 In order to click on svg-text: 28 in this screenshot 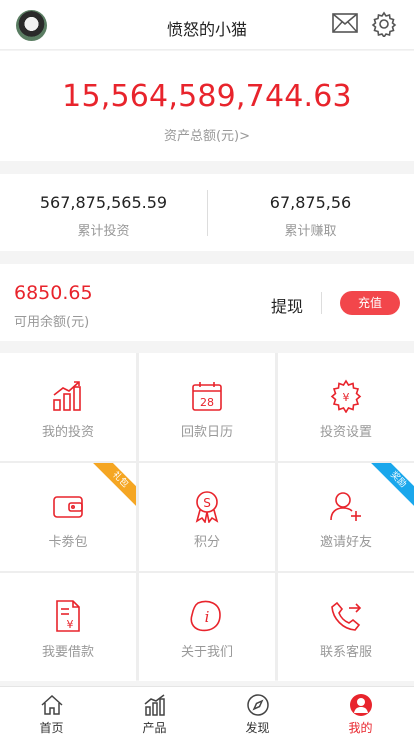, I will do `click(207, 402)`.